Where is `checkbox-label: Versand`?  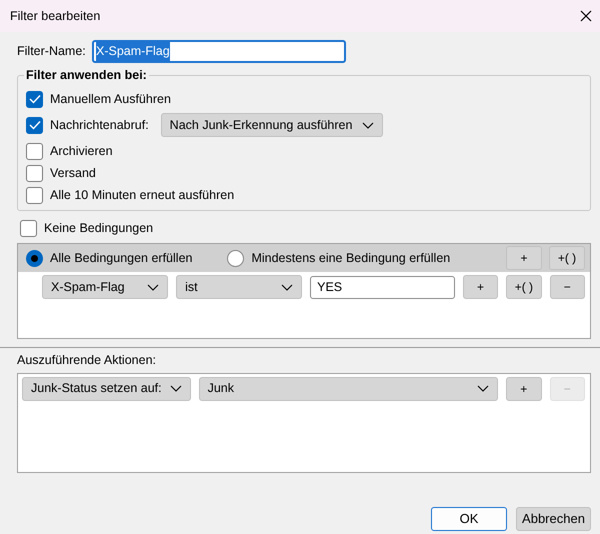
checkbox-label: Versand is located at coordinates (73, 173).